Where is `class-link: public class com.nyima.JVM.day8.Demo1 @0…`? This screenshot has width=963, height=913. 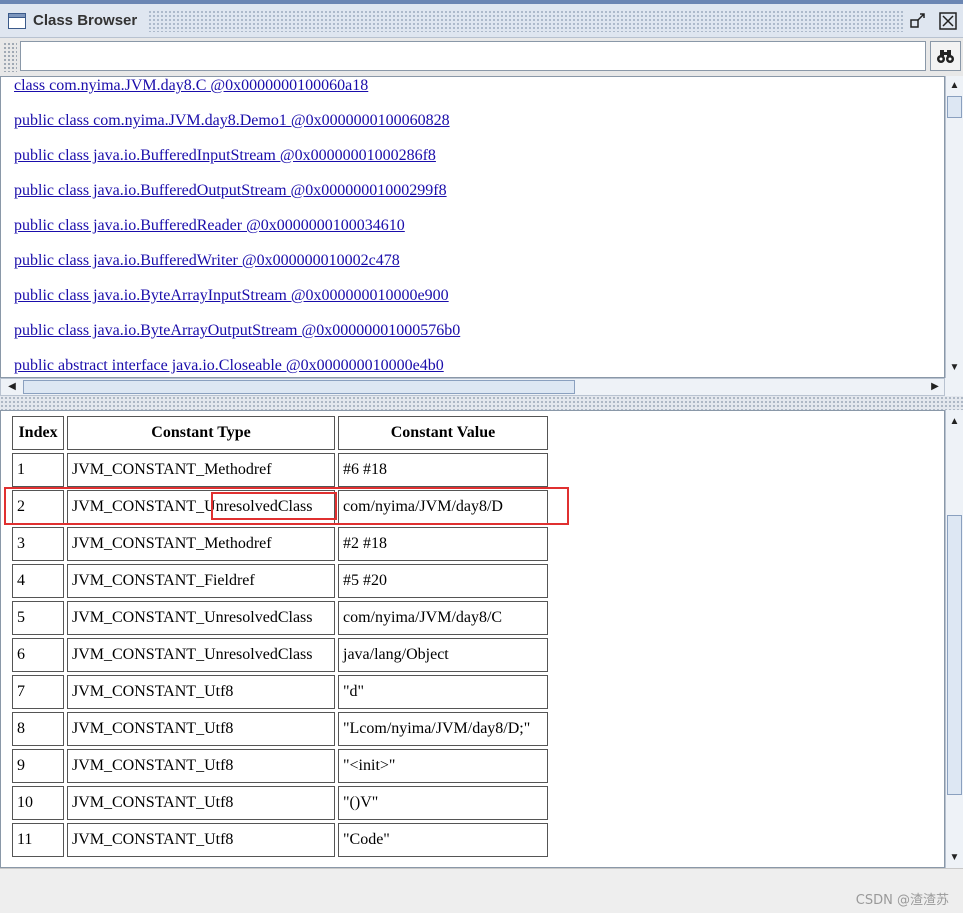 class-link: public class com.nyima.JVM.day8.Demo1 @0… is located at coordinates (232, 121).